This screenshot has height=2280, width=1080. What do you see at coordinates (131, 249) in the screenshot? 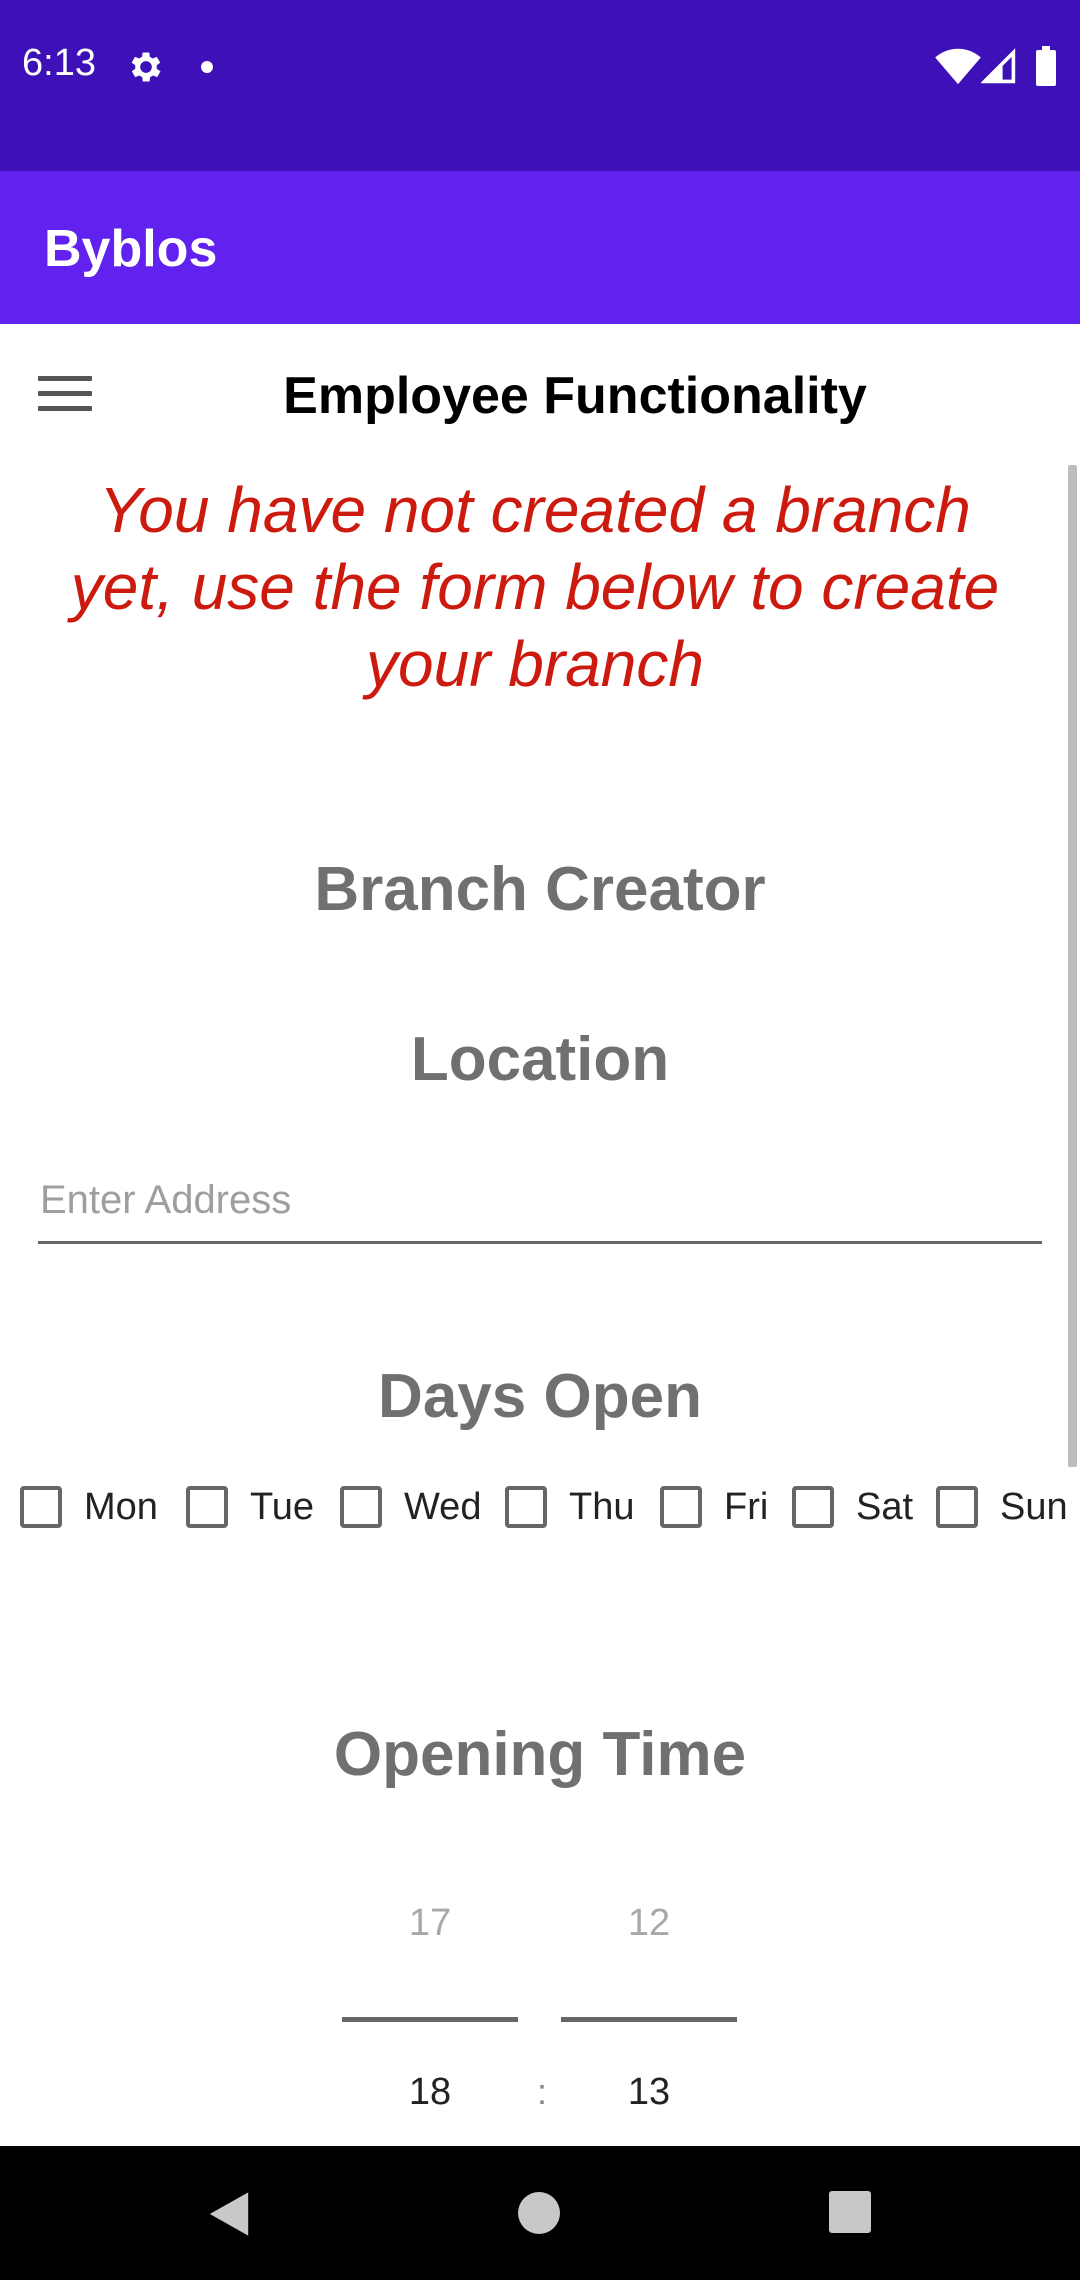
I see `app-title: Byblos` at bounding box center [131, 249].